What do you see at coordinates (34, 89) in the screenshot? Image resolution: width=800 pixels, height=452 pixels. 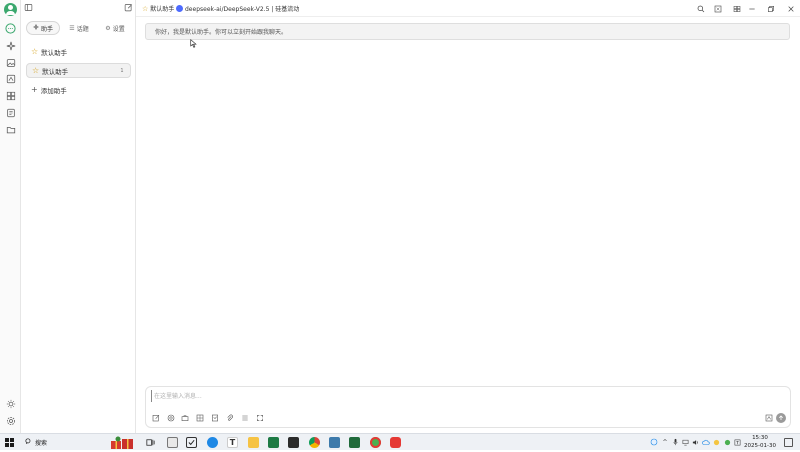 I see `plus-icon: +` at bounding box center [34, 89].